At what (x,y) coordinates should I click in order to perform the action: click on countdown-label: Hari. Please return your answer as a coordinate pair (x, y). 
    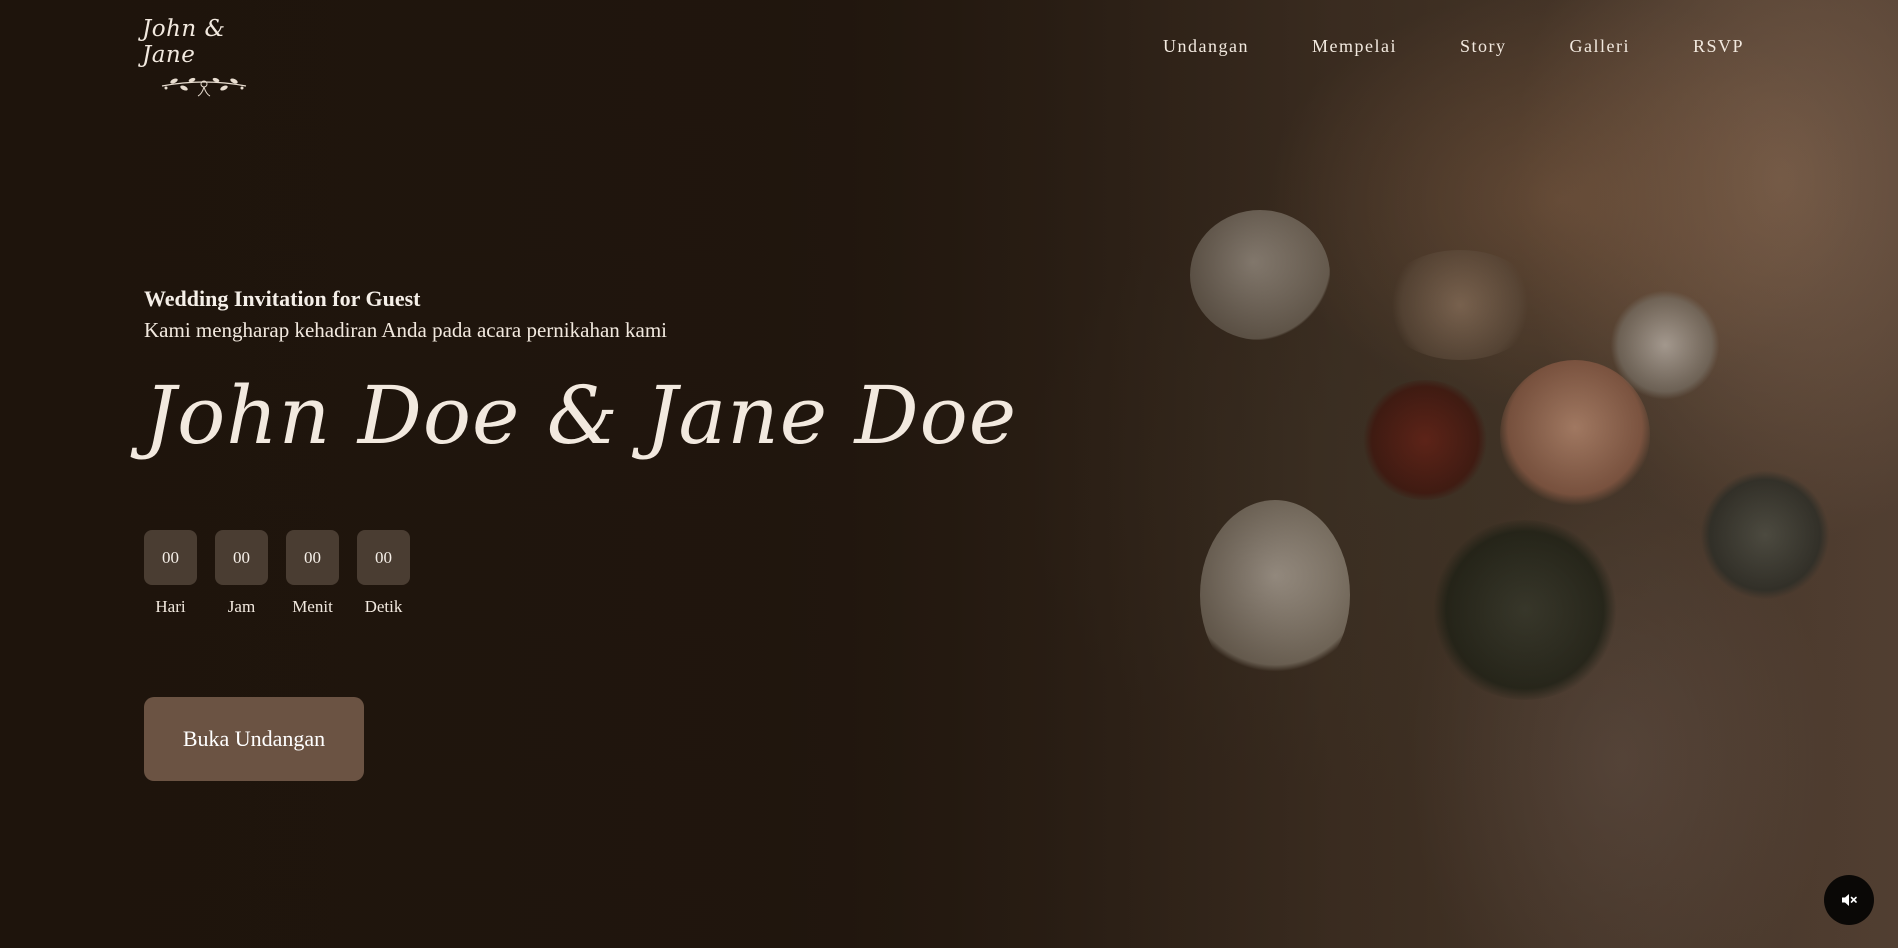
    Looking at the image, I should click on (170, 606).